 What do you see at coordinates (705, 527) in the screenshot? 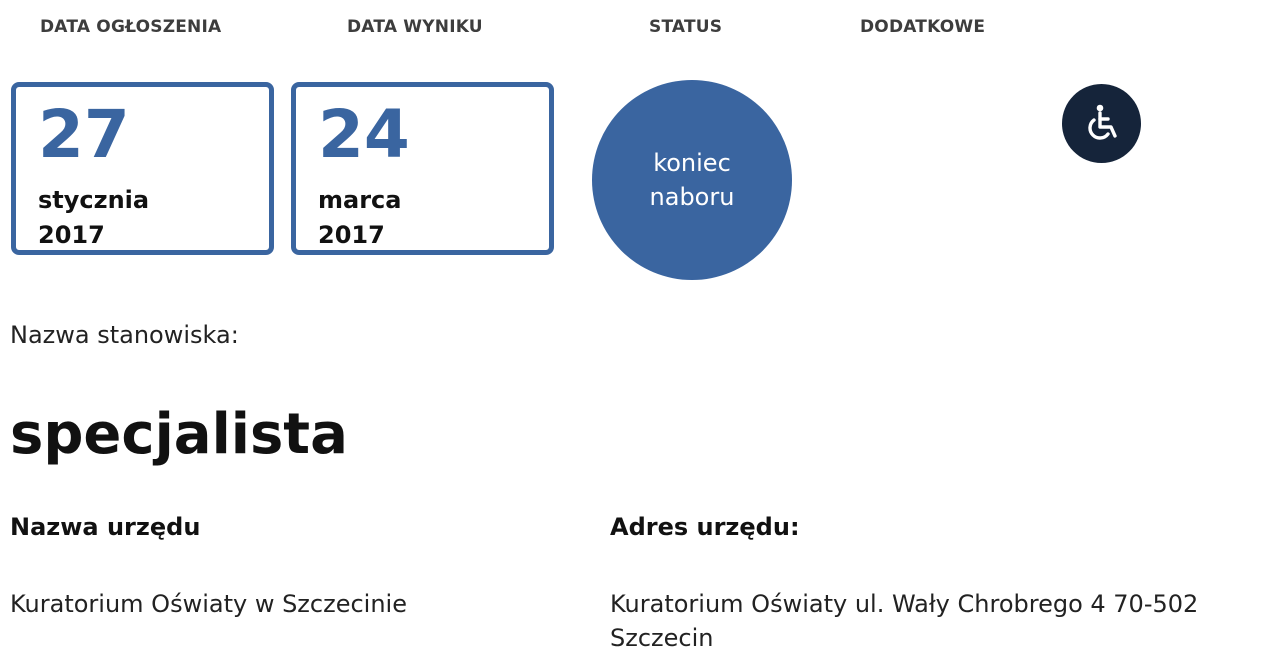
I see `office-address-label: Adres urzędu:` at bounding box center [705, 527].